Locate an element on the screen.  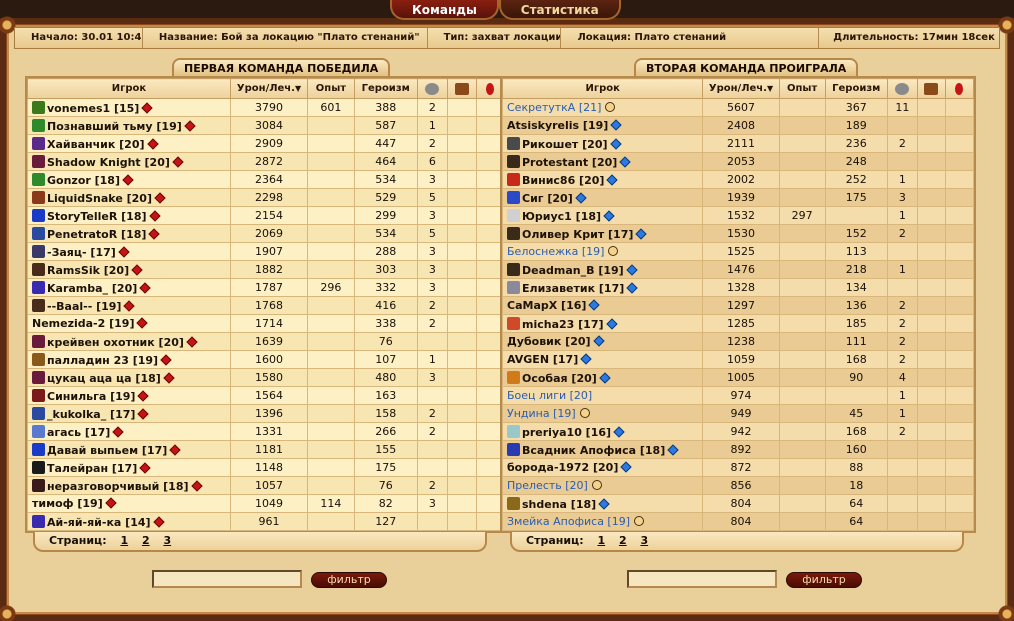
player-name-link: СекретуткА [21] is located at coordinates (554, 107).